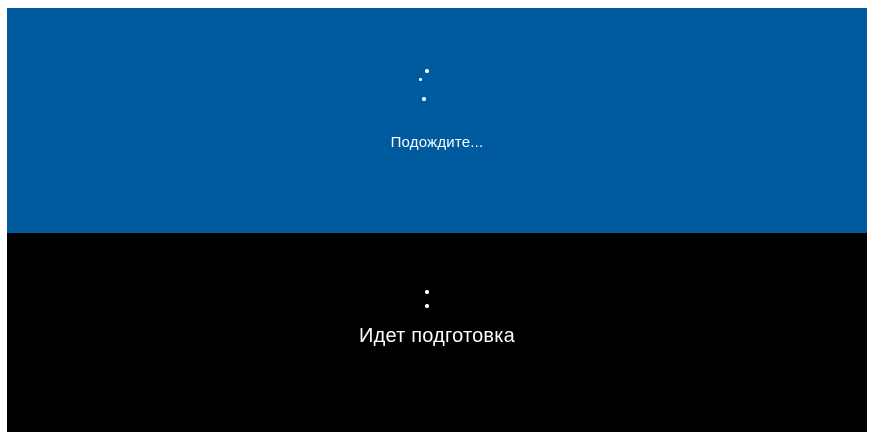 This screenshot has height=432, width=869. I want to click on preparing-message: Идет подготовка, so click(437, 336).